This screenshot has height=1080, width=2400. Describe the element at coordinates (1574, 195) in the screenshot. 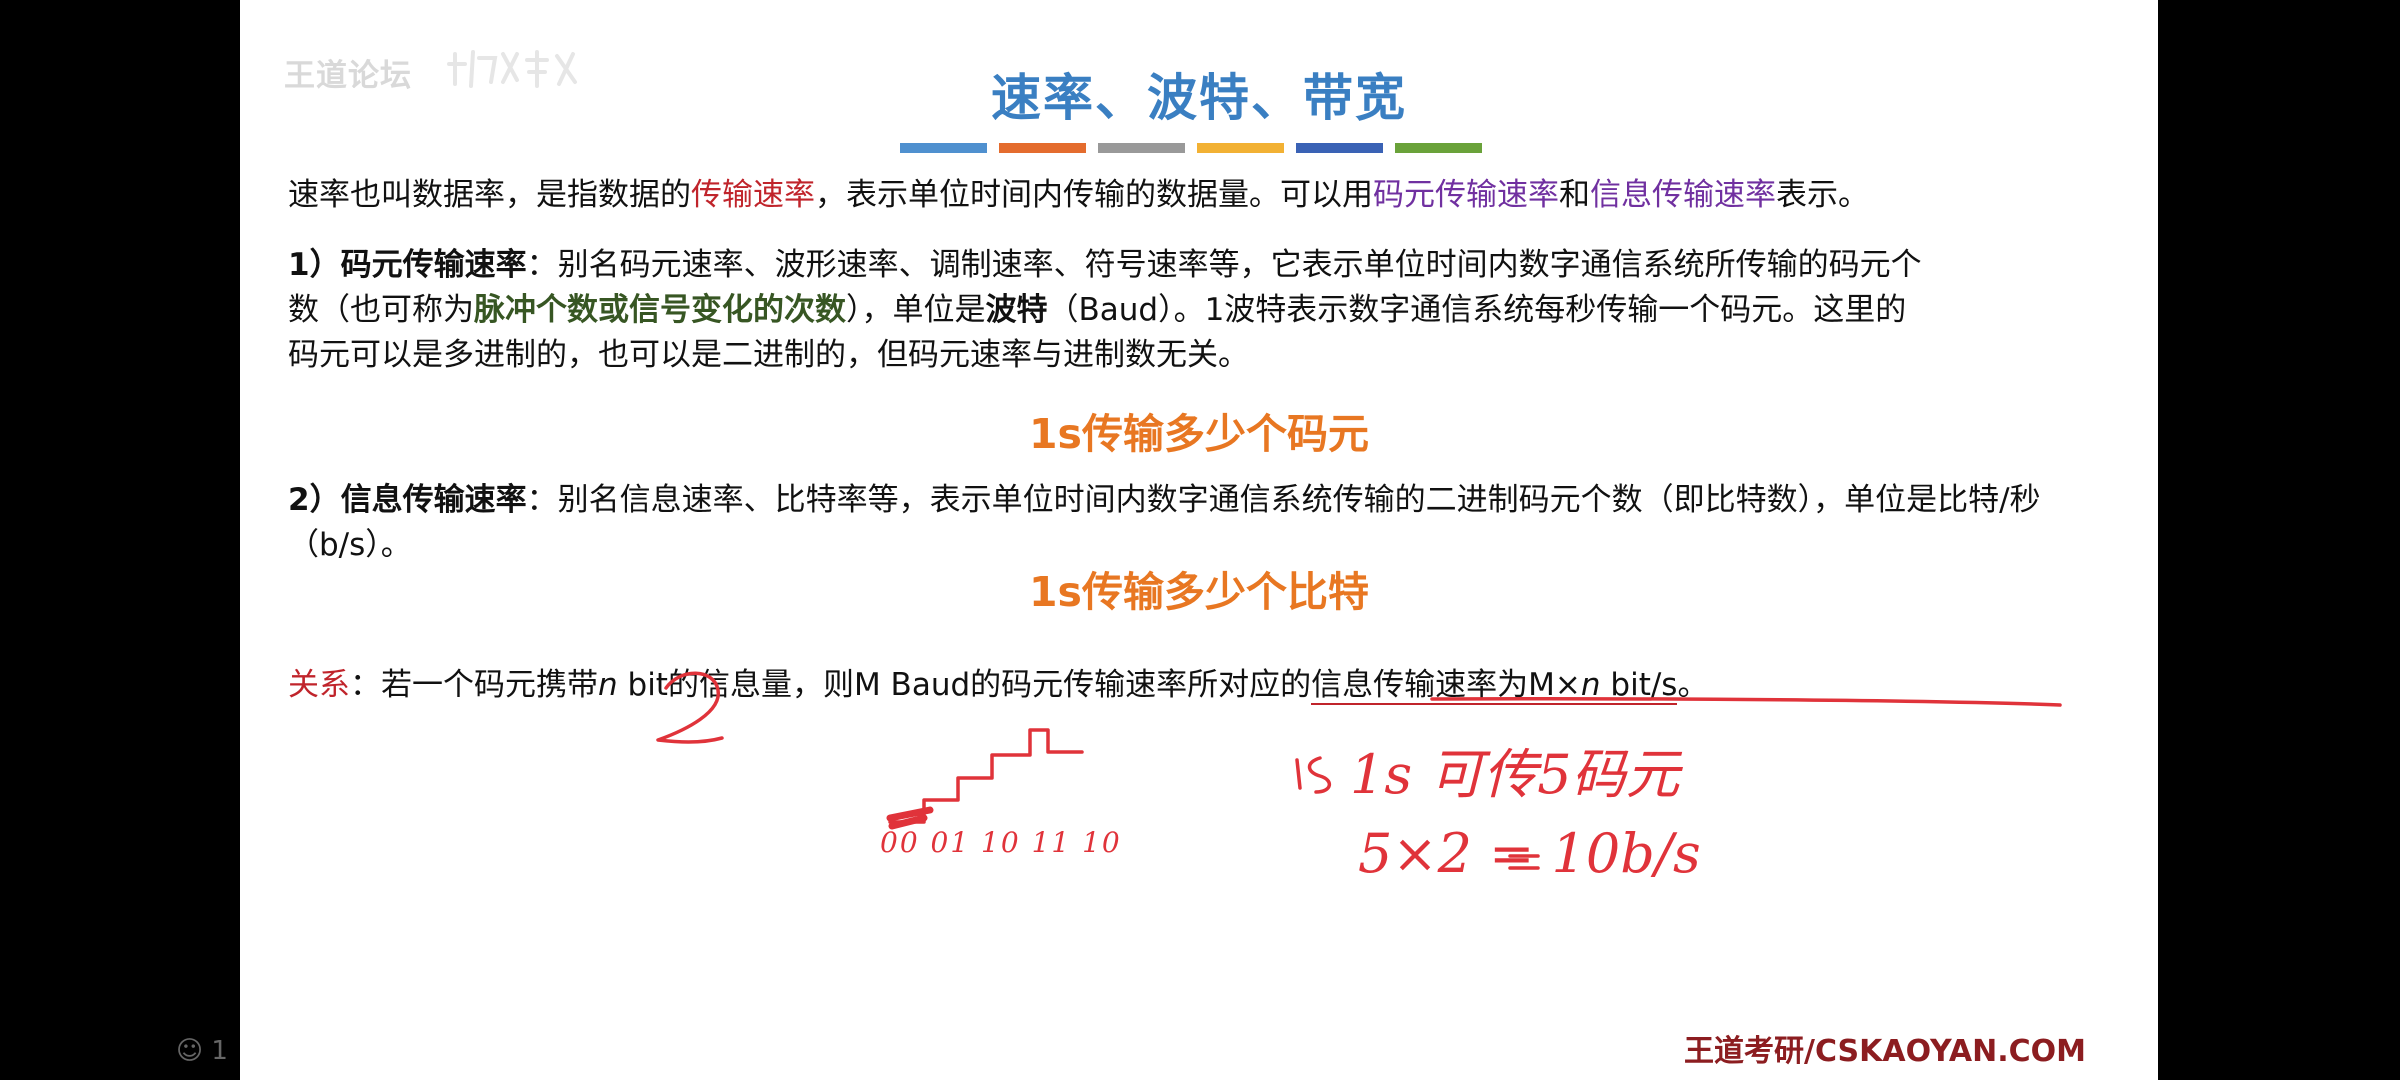

I see `intro-text-3: 和` at that location.